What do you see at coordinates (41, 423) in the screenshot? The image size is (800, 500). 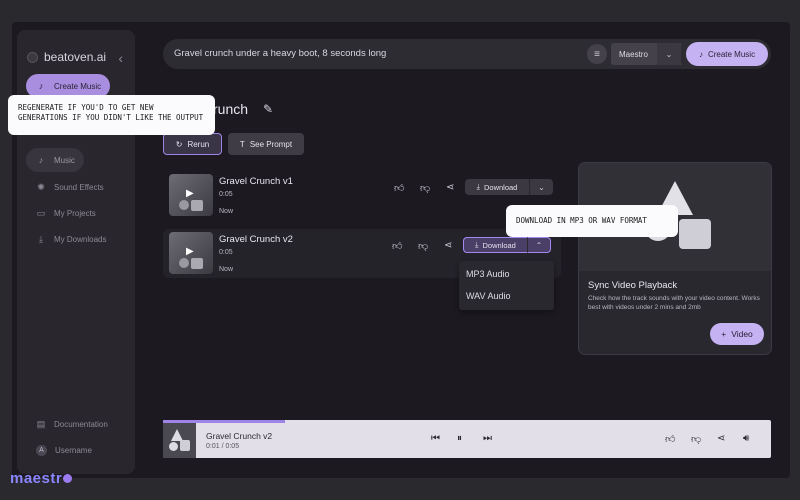 I see `document-icon: ▤` at bounding box center [41, 423].